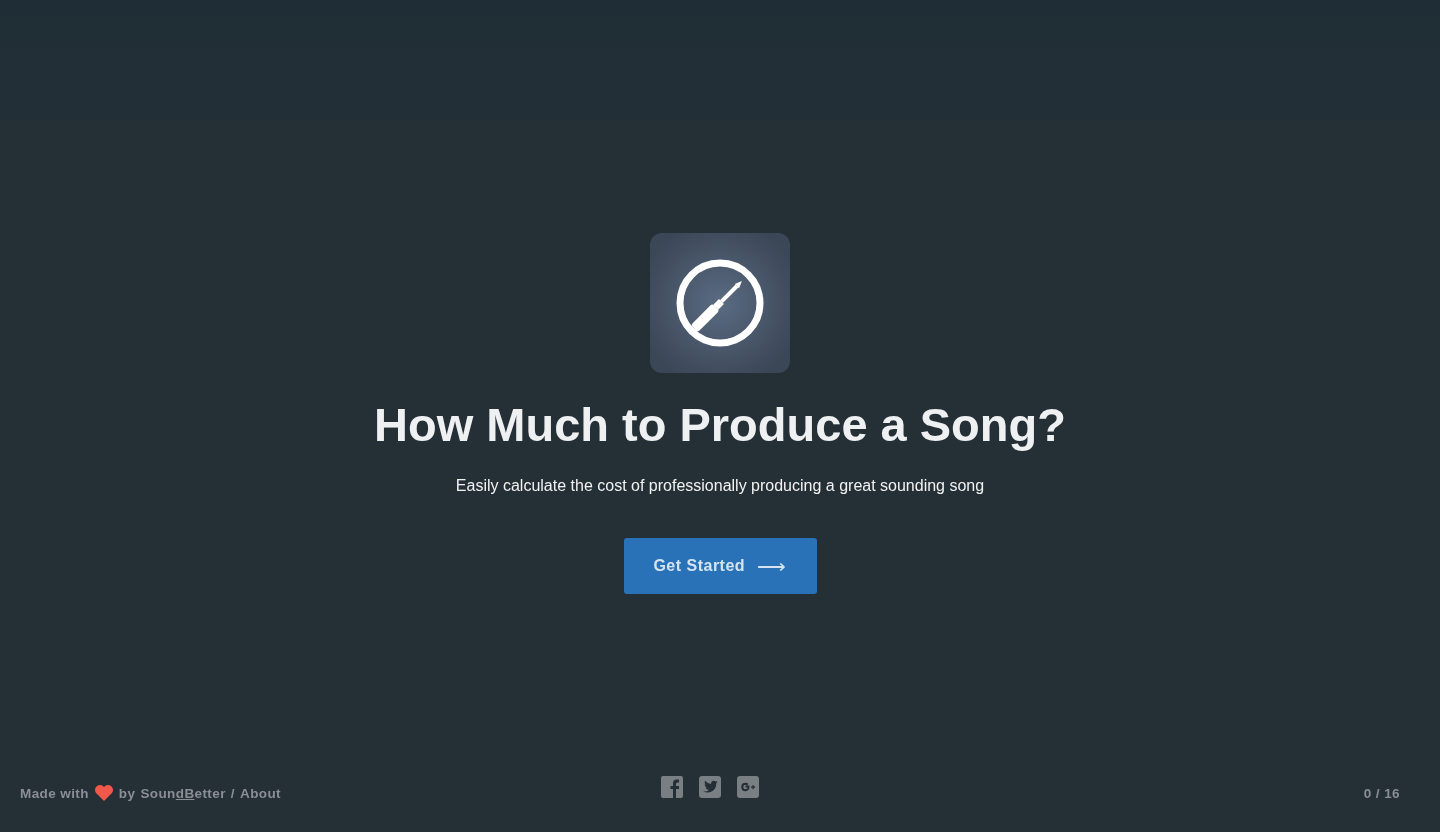 The height and width of the screenshot is (832, 1440). Describe the element at coordinates (103, 793) in the screenshot. I see `heart-icon` at that location.